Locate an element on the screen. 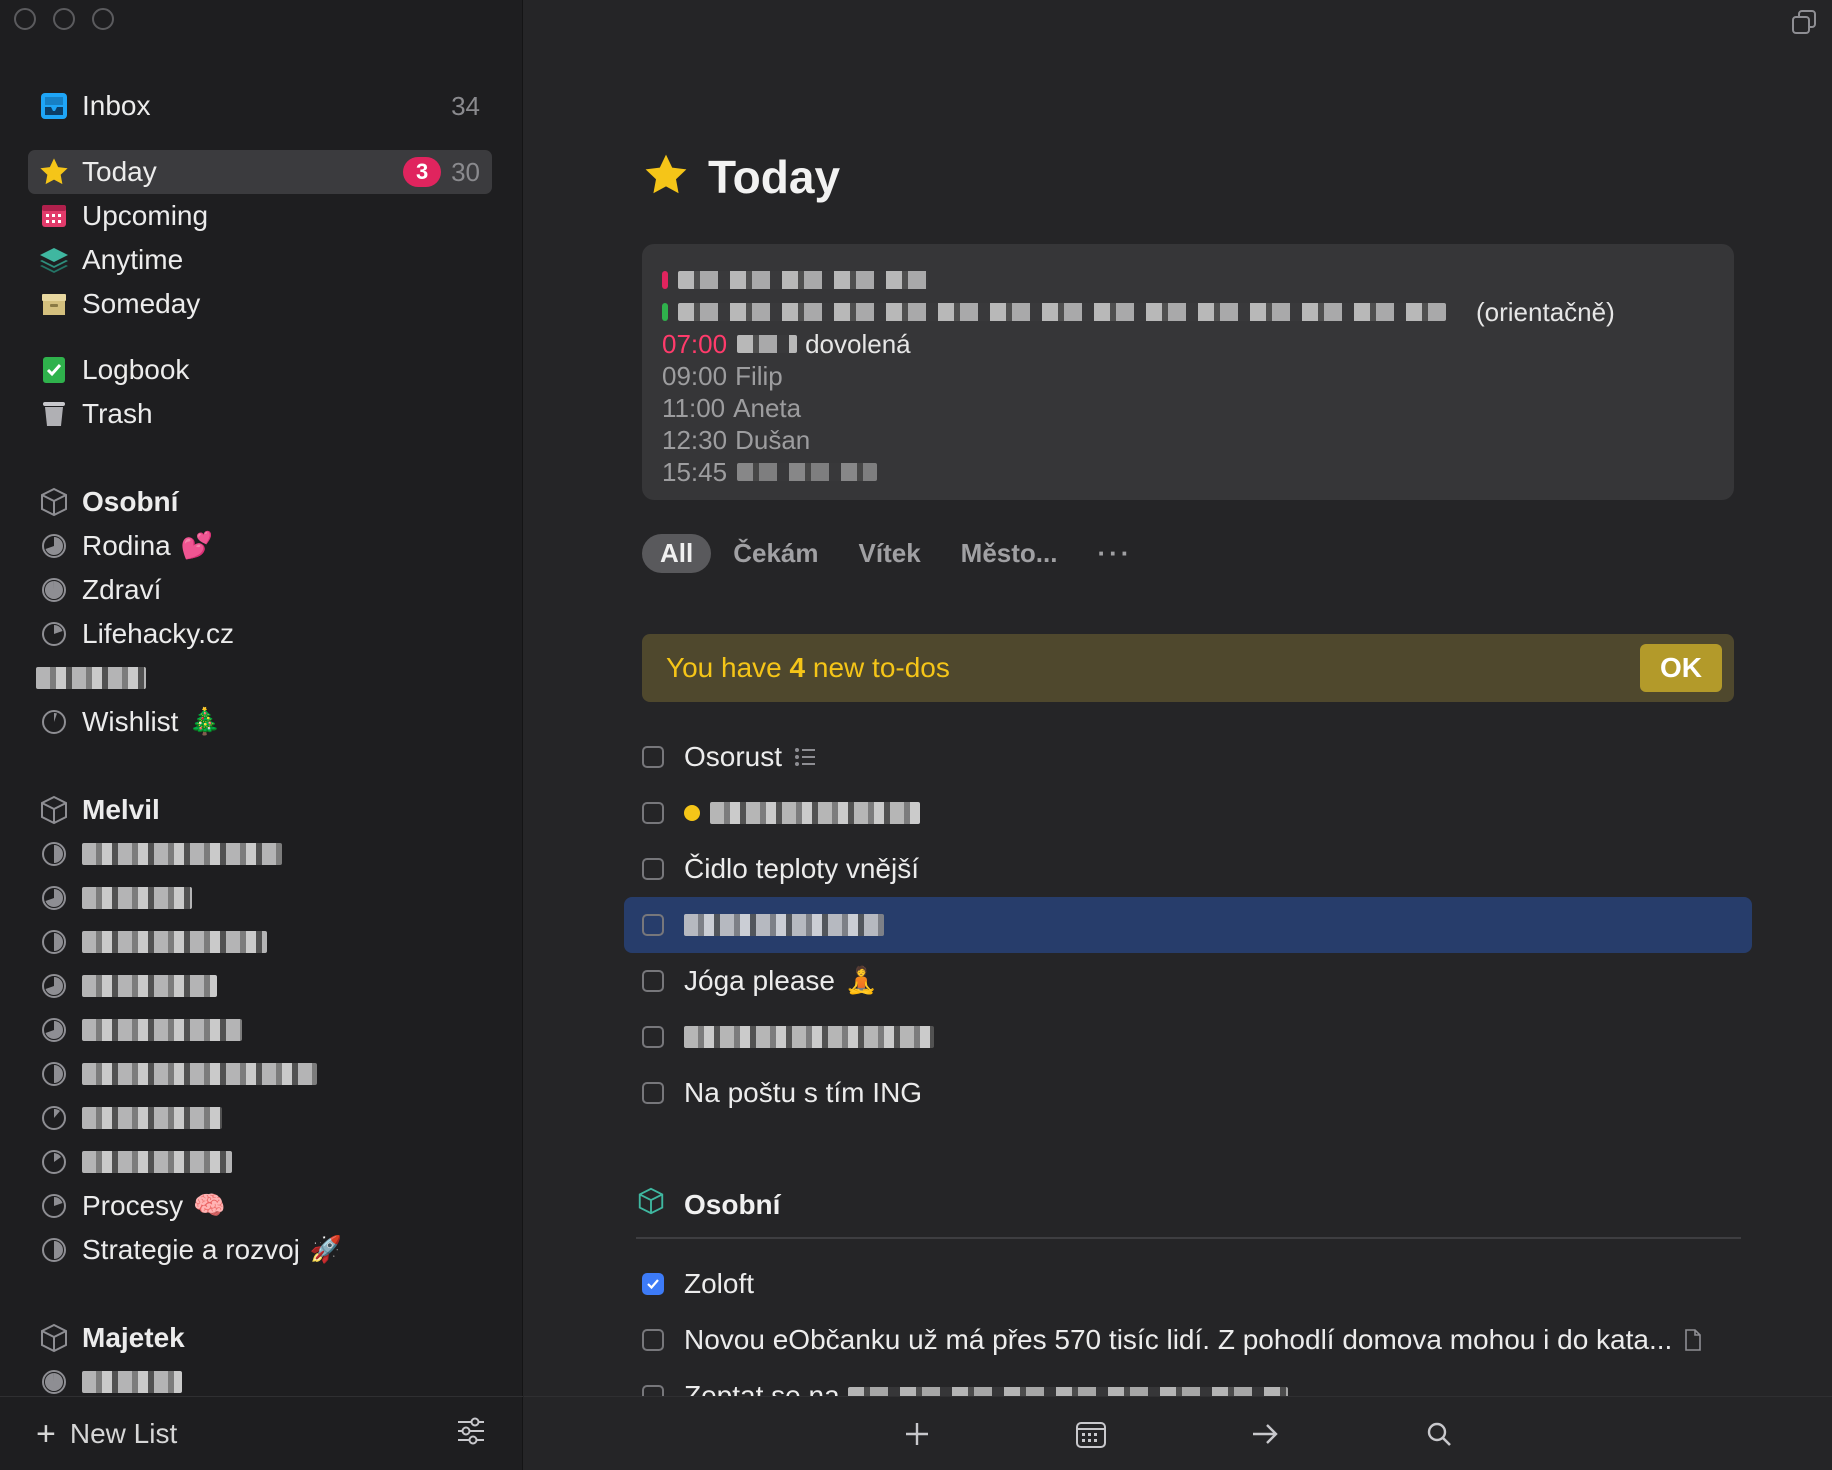  todo-item: Zeptat se na is located at coordinates (1188, 1382).